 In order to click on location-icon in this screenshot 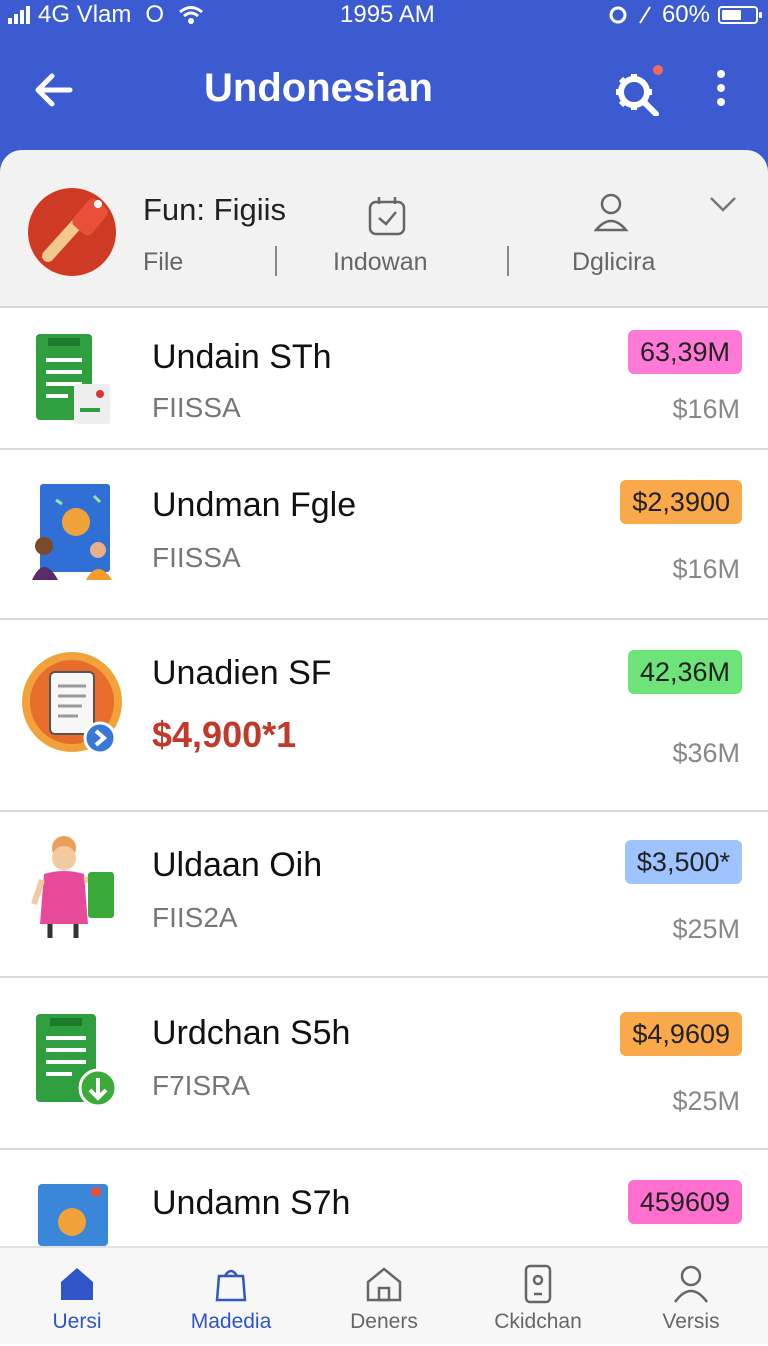, I will do `click(645, 15)`.